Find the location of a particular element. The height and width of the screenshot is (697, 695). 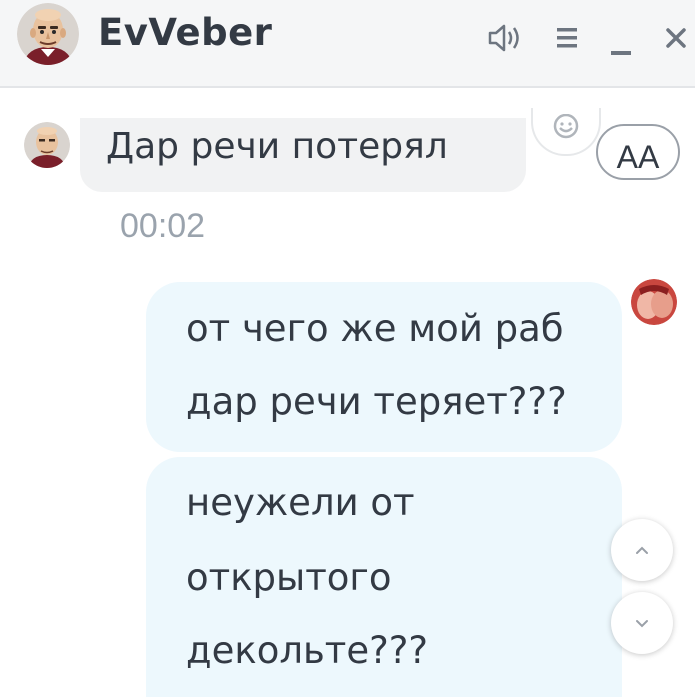

font-size-label: AA is located at coordinates (638, 157).